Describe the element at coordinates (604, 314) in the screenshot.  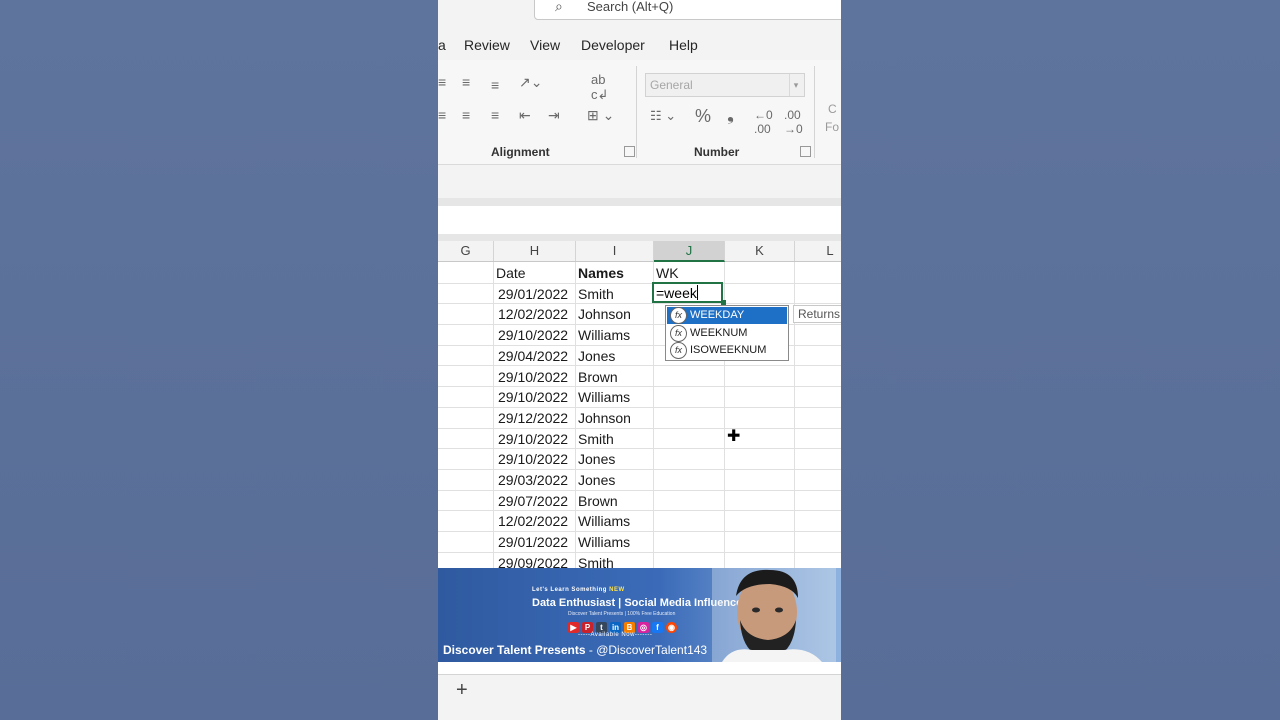
I see `name-cell: Johnson` at that location.